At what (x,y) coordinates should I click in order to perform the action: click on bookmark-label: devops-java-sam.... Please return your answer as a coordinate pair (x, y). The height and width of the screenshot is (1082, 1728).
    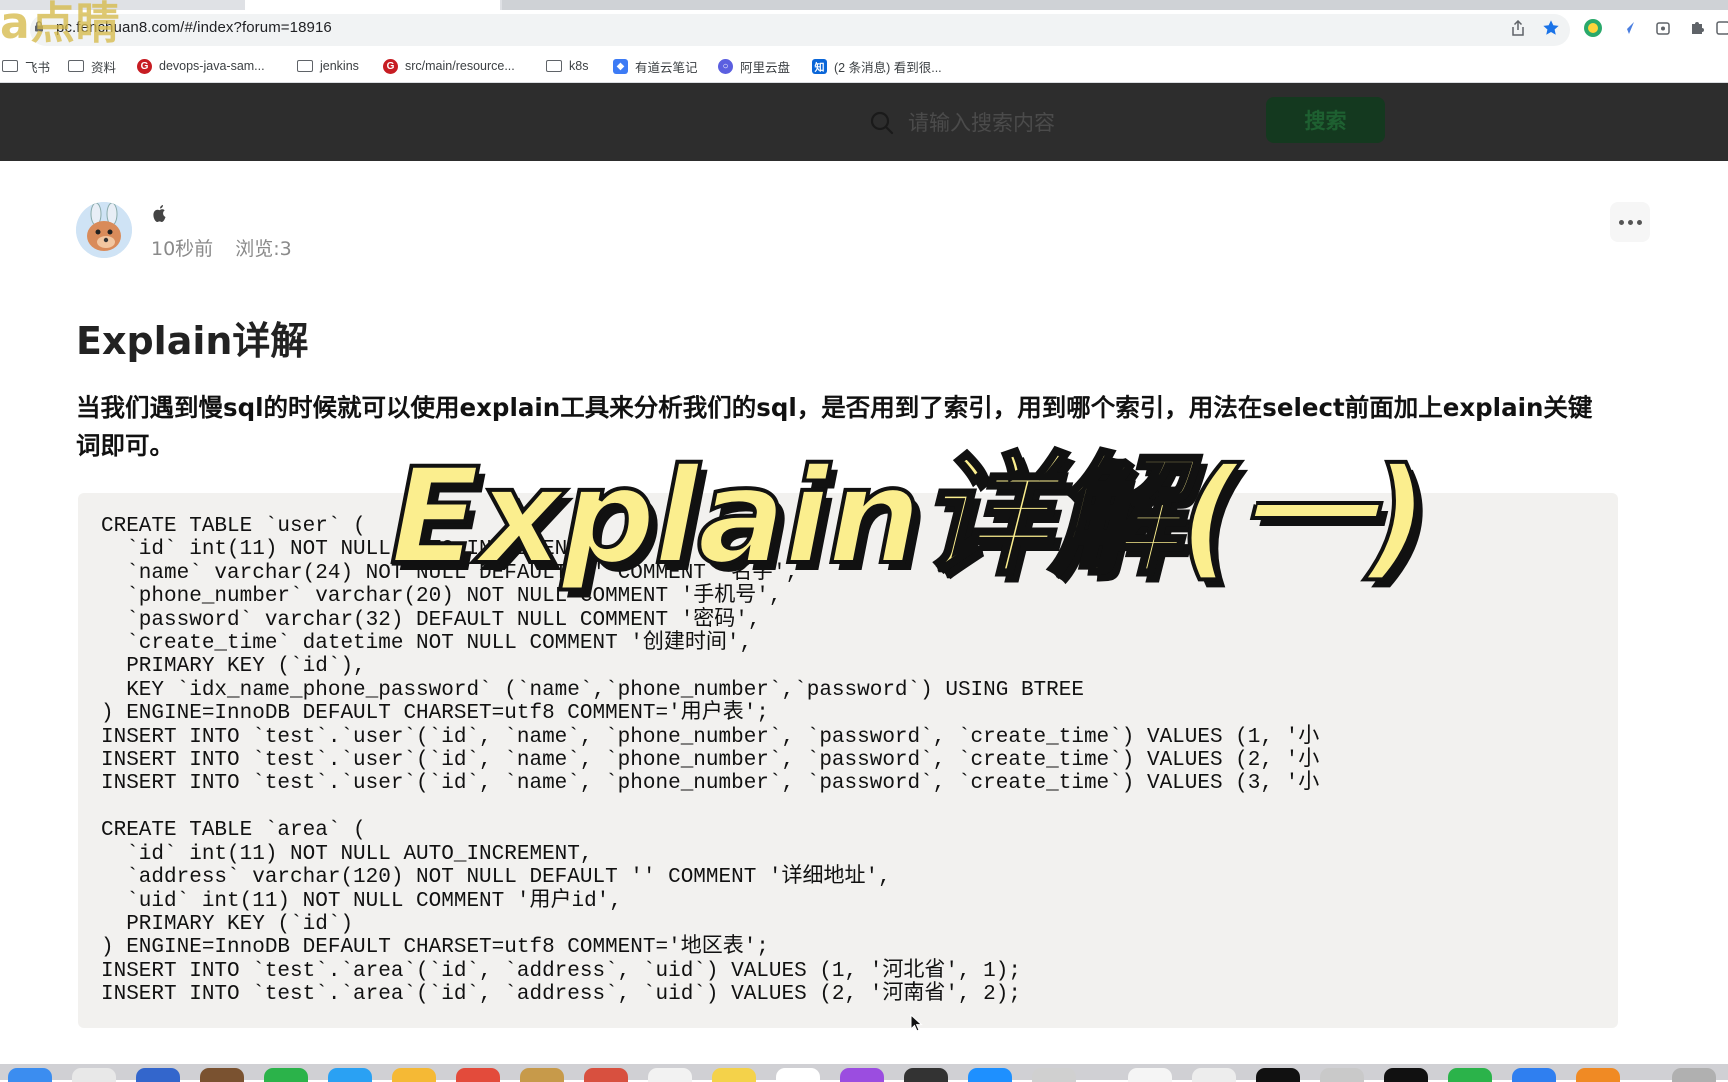
    Looking at the image, I should click on (212, 66).